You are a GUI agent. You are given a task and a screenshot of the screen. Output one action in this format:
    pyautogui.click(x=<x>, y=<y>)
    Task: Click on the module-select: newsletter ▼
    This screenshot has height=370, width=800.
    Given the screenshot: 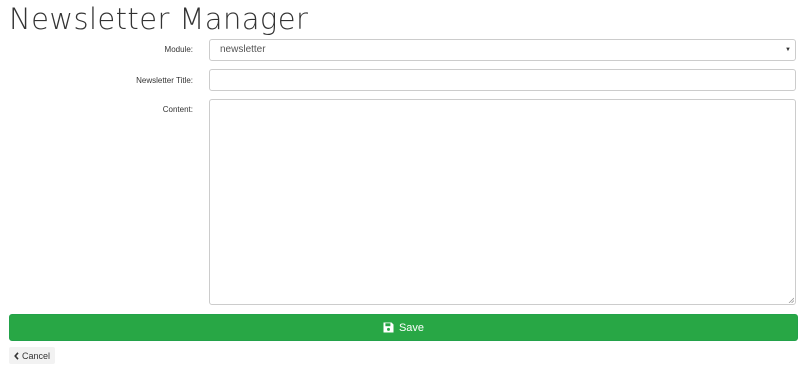 What is the action you would take?
    pyautogui.click(x=502, y=50)
    